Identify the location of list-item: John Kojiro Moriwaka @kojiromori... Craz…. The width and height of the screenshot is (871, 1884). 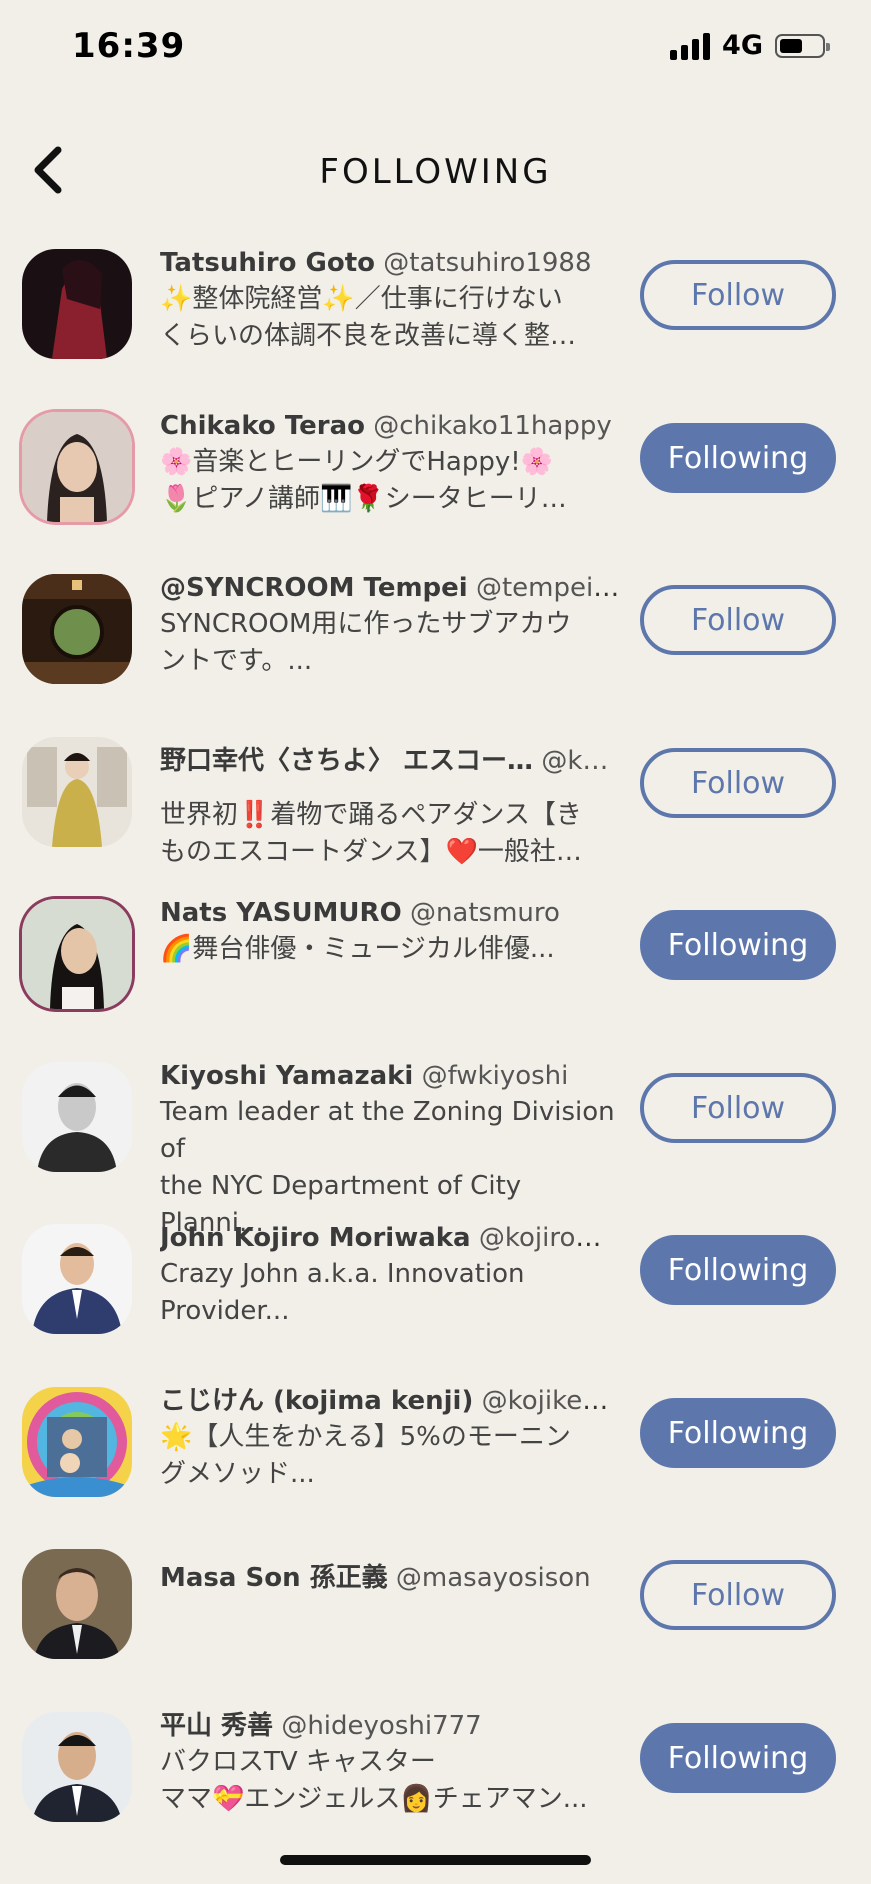
(435, 1301).